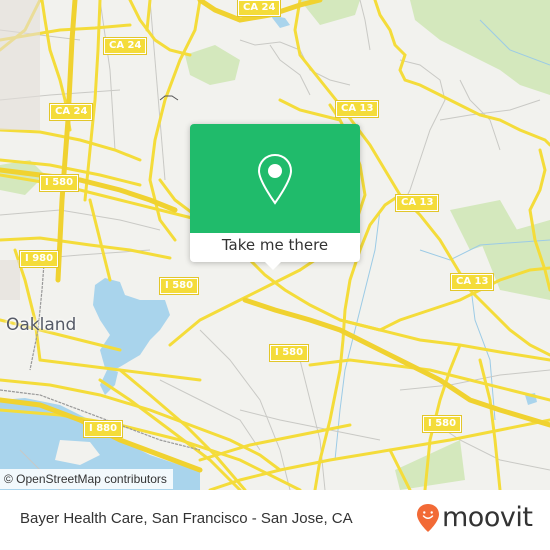 Image resolution: width=550 pixels, height=550 pixels. I want to click on moovit-logo: moovit, so click(474, 517).